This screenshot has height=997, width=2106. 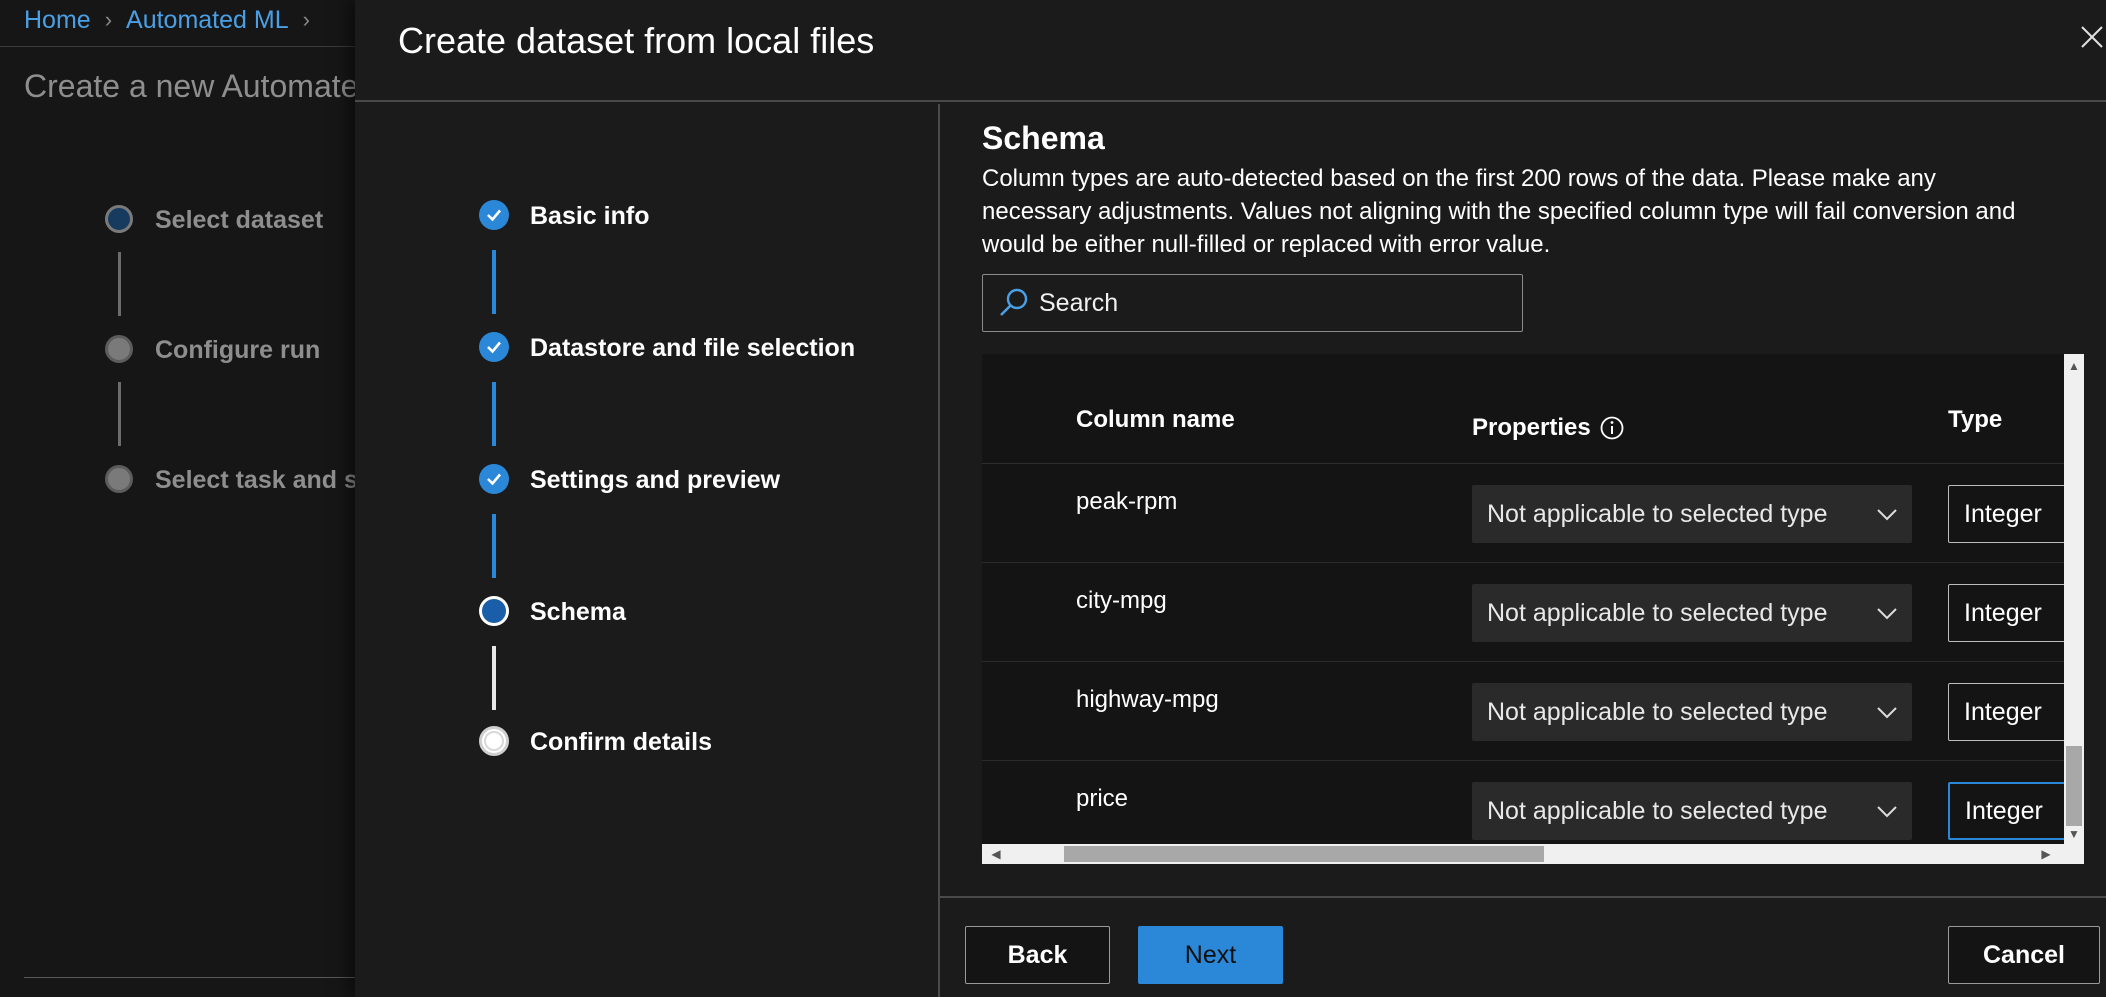 What do you see at coordinates (1121, 600) in the screenshot?
I see `column-name-cell: city-mpg` at bounding box center [1121, 600].